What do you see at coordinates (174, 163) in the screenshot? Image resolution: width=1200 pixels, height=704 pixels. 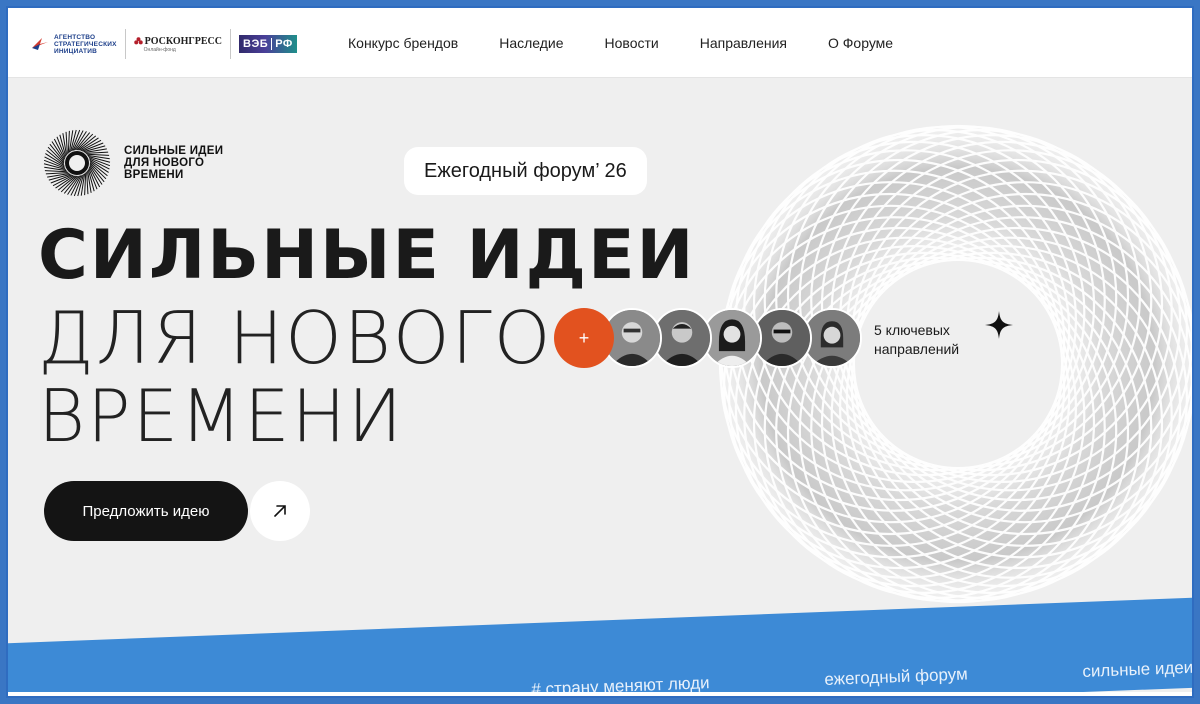 I see `brand-text: СИЛЬНЫЕ ИДЕИ ДЛЯ НОВОГО ВРЕМЕНИ` at bounding box center [174, 163].